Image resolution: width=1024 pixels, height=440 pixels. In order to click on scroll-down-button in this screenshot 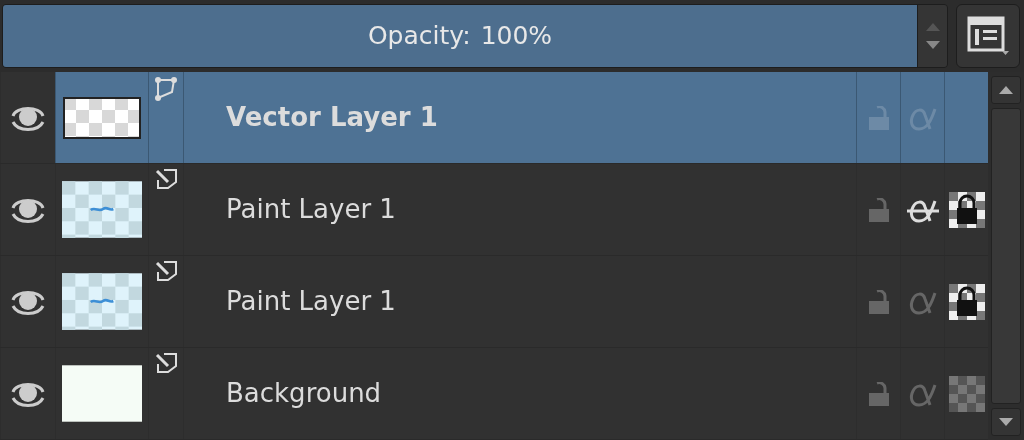, I will do `click(1006, 422)`.